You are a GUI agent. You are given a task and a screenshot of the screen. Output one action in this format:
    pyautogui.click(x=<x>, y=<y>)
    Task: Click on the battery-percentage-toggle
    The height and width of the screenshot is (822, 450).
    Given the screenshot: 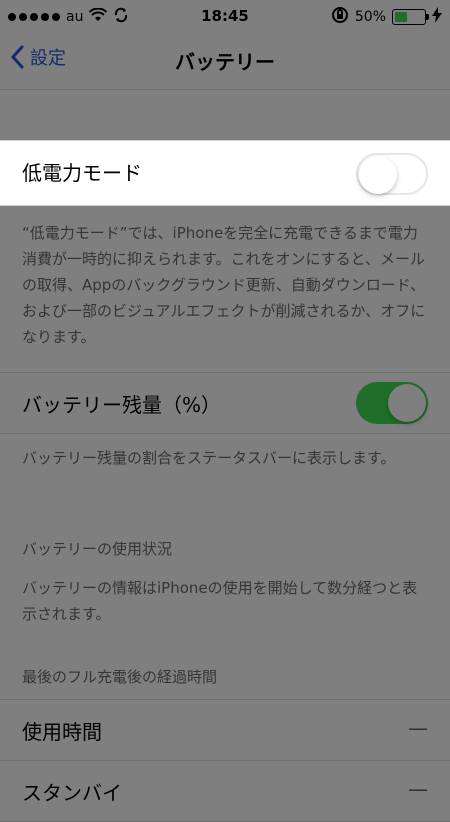 What is the action you would take?
    pyautogui.click(x=392, y=403)
    